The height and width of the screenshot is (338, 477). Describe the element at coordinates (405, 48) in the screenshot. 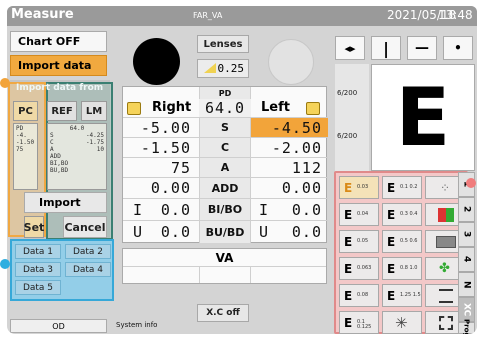

I see `chart-nav-row: ◂▸ | — •` at that location.